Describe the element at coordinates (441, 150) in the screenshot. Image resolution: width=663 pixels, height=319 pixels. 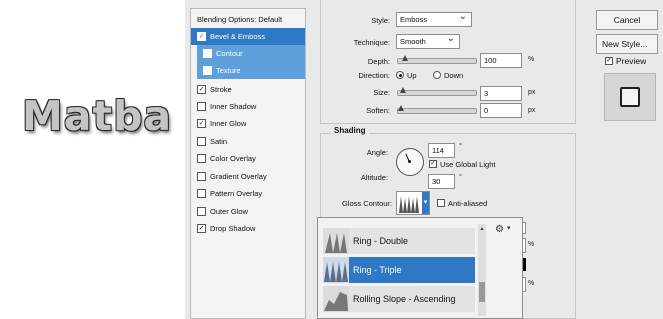
I see `angle-input: 114` at that location.